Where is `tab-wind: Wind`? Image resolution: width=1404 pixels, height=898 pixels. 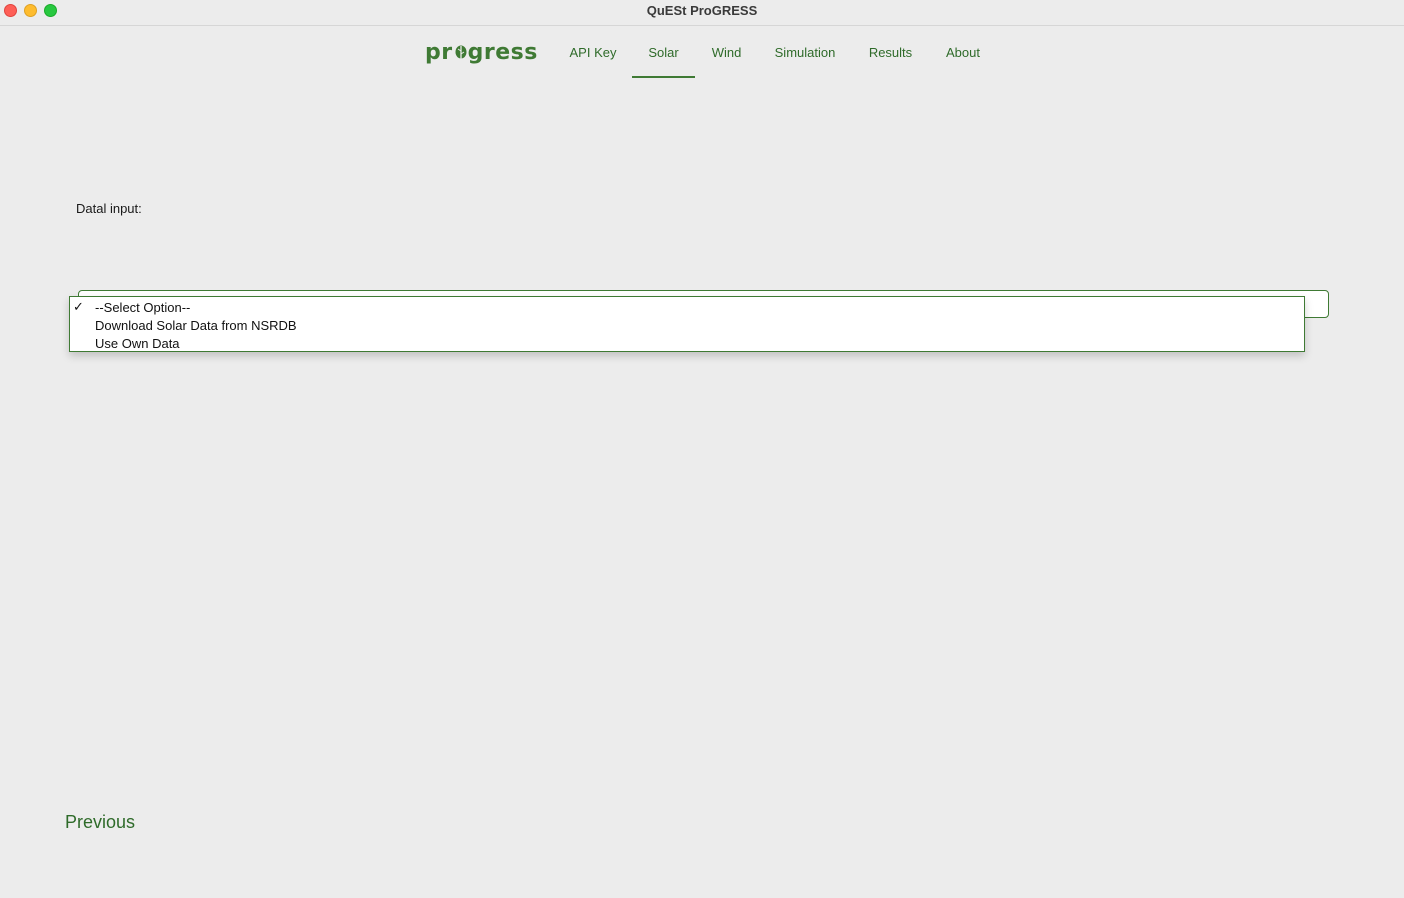
tab-wind: Wind is located at coordinates (726, 51).